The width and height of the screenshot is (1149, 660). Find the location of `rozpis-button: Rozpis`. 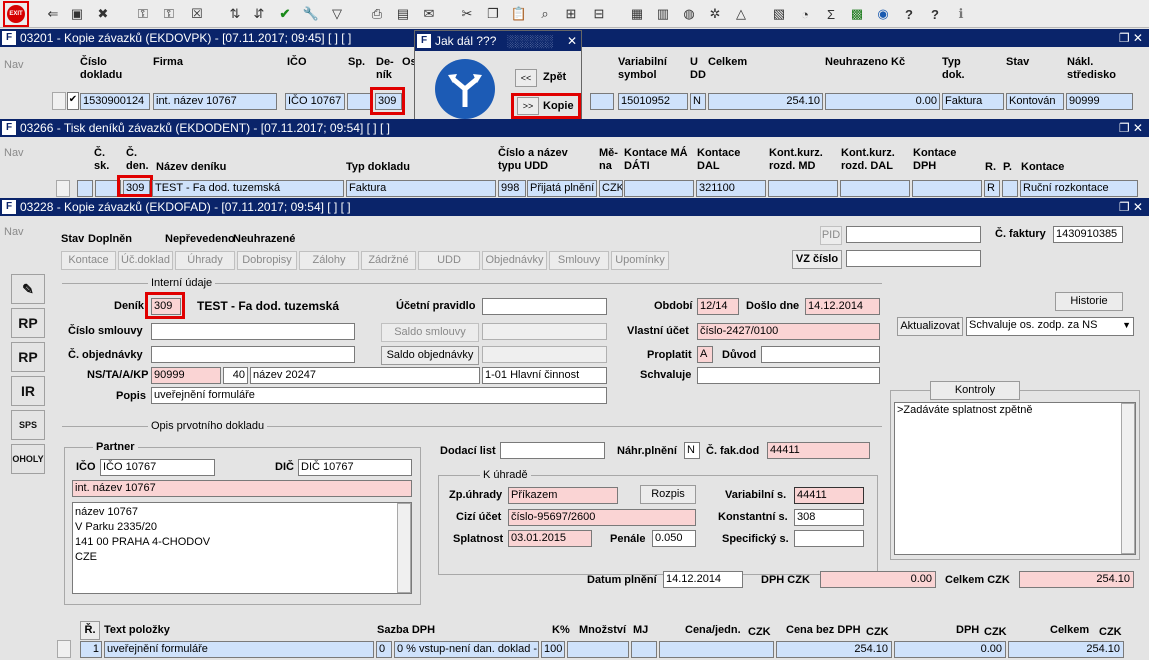

rozpis-button: Rozpis is located at coordinates (668, 494).